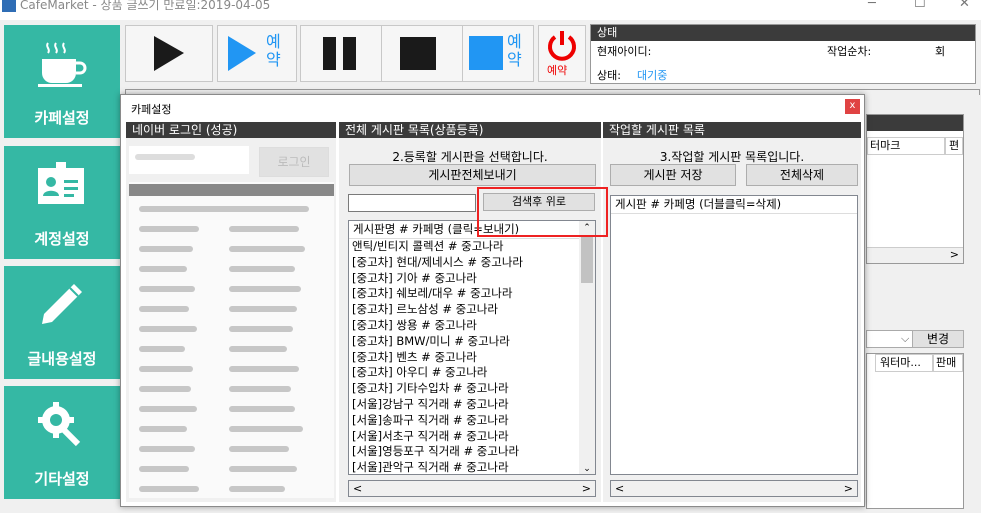 This screenshot has height=513, width=981. Describe the element at coordinates (472, 452) in the screenshot. I see `list-item: [서울]영등포구 직거래 # 중고나라` at that location.